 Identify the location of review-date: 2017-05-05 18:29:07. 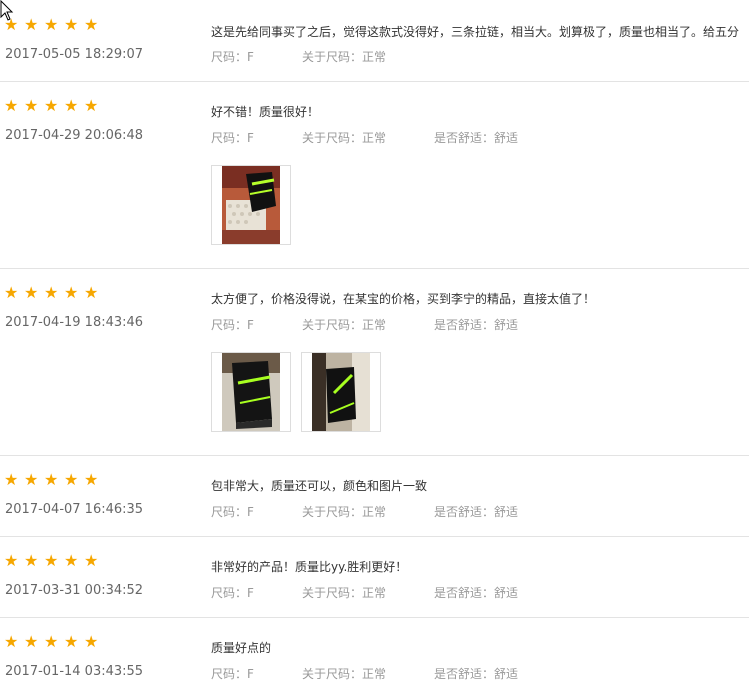
(74, 54).